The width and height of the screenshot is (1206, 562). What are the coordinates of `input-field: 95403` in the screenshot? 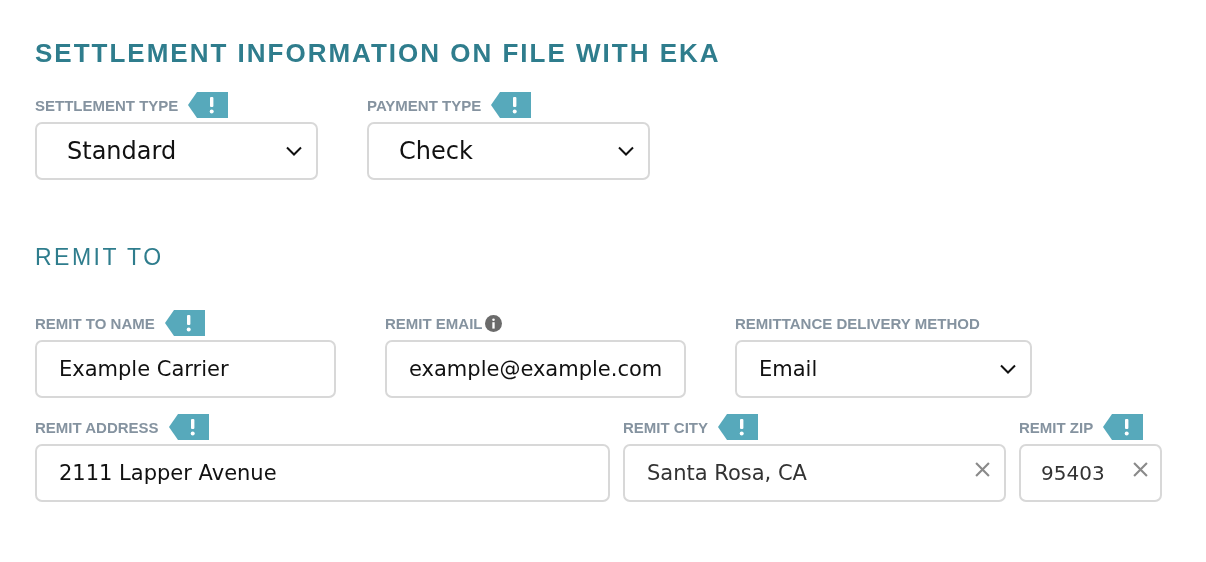 It's located at (1090, 473).